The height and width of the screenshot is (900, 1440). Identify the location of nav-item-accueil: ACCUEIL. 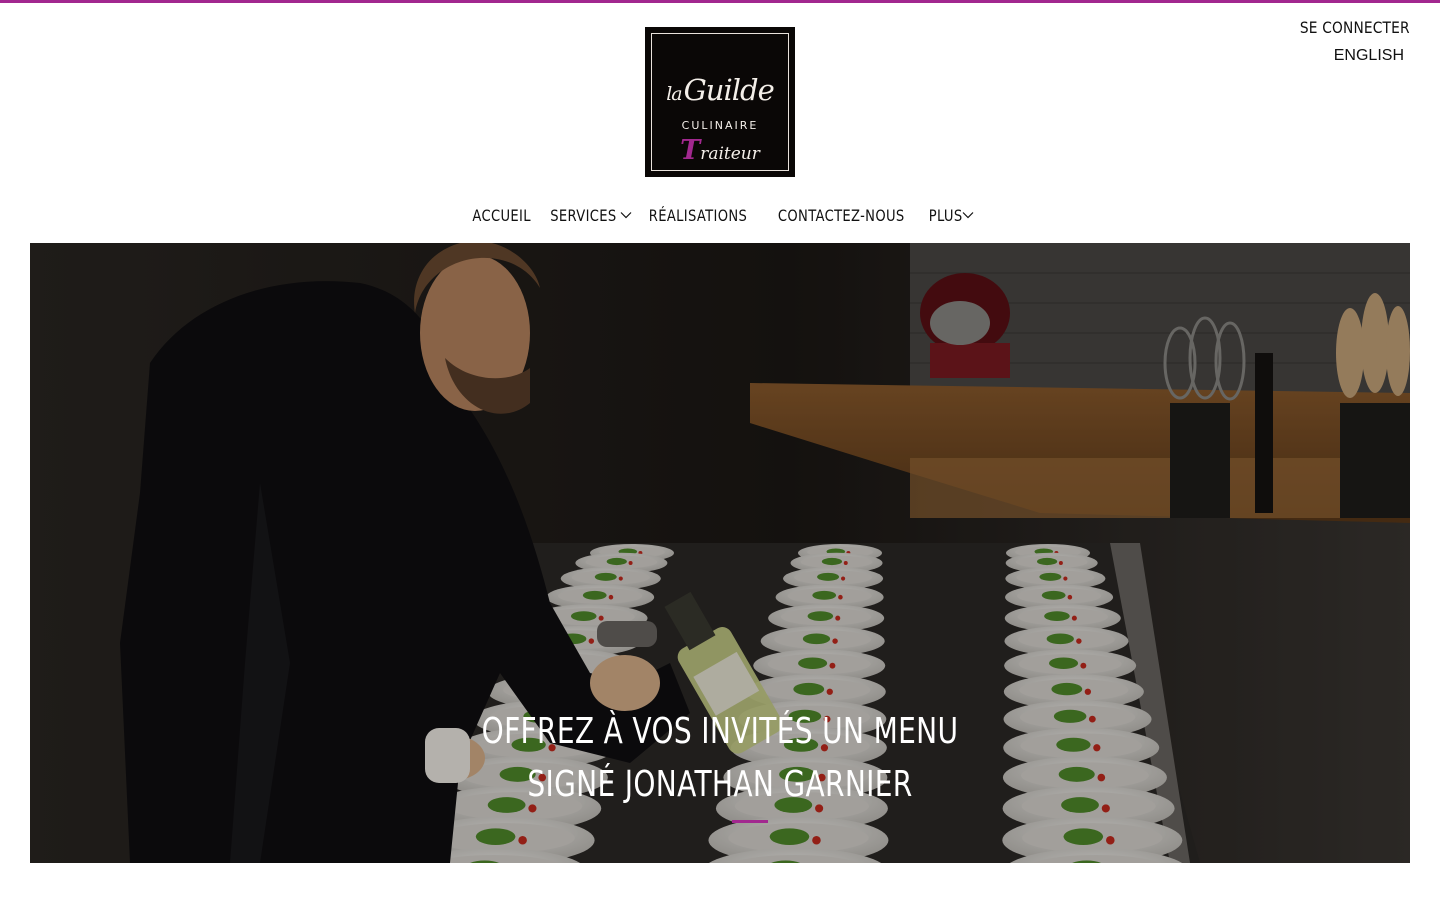
(501, 215).